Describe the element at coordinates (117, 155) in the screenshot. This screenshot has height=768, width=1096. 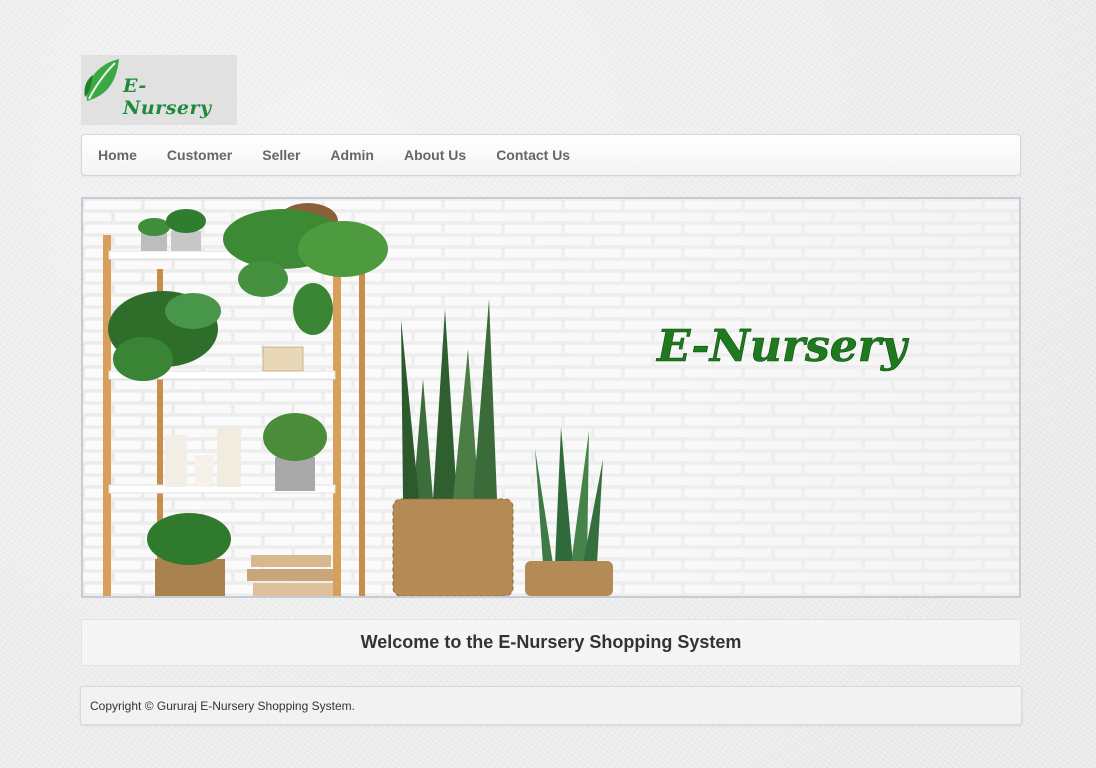
I see `nav-home: Home` at that location.